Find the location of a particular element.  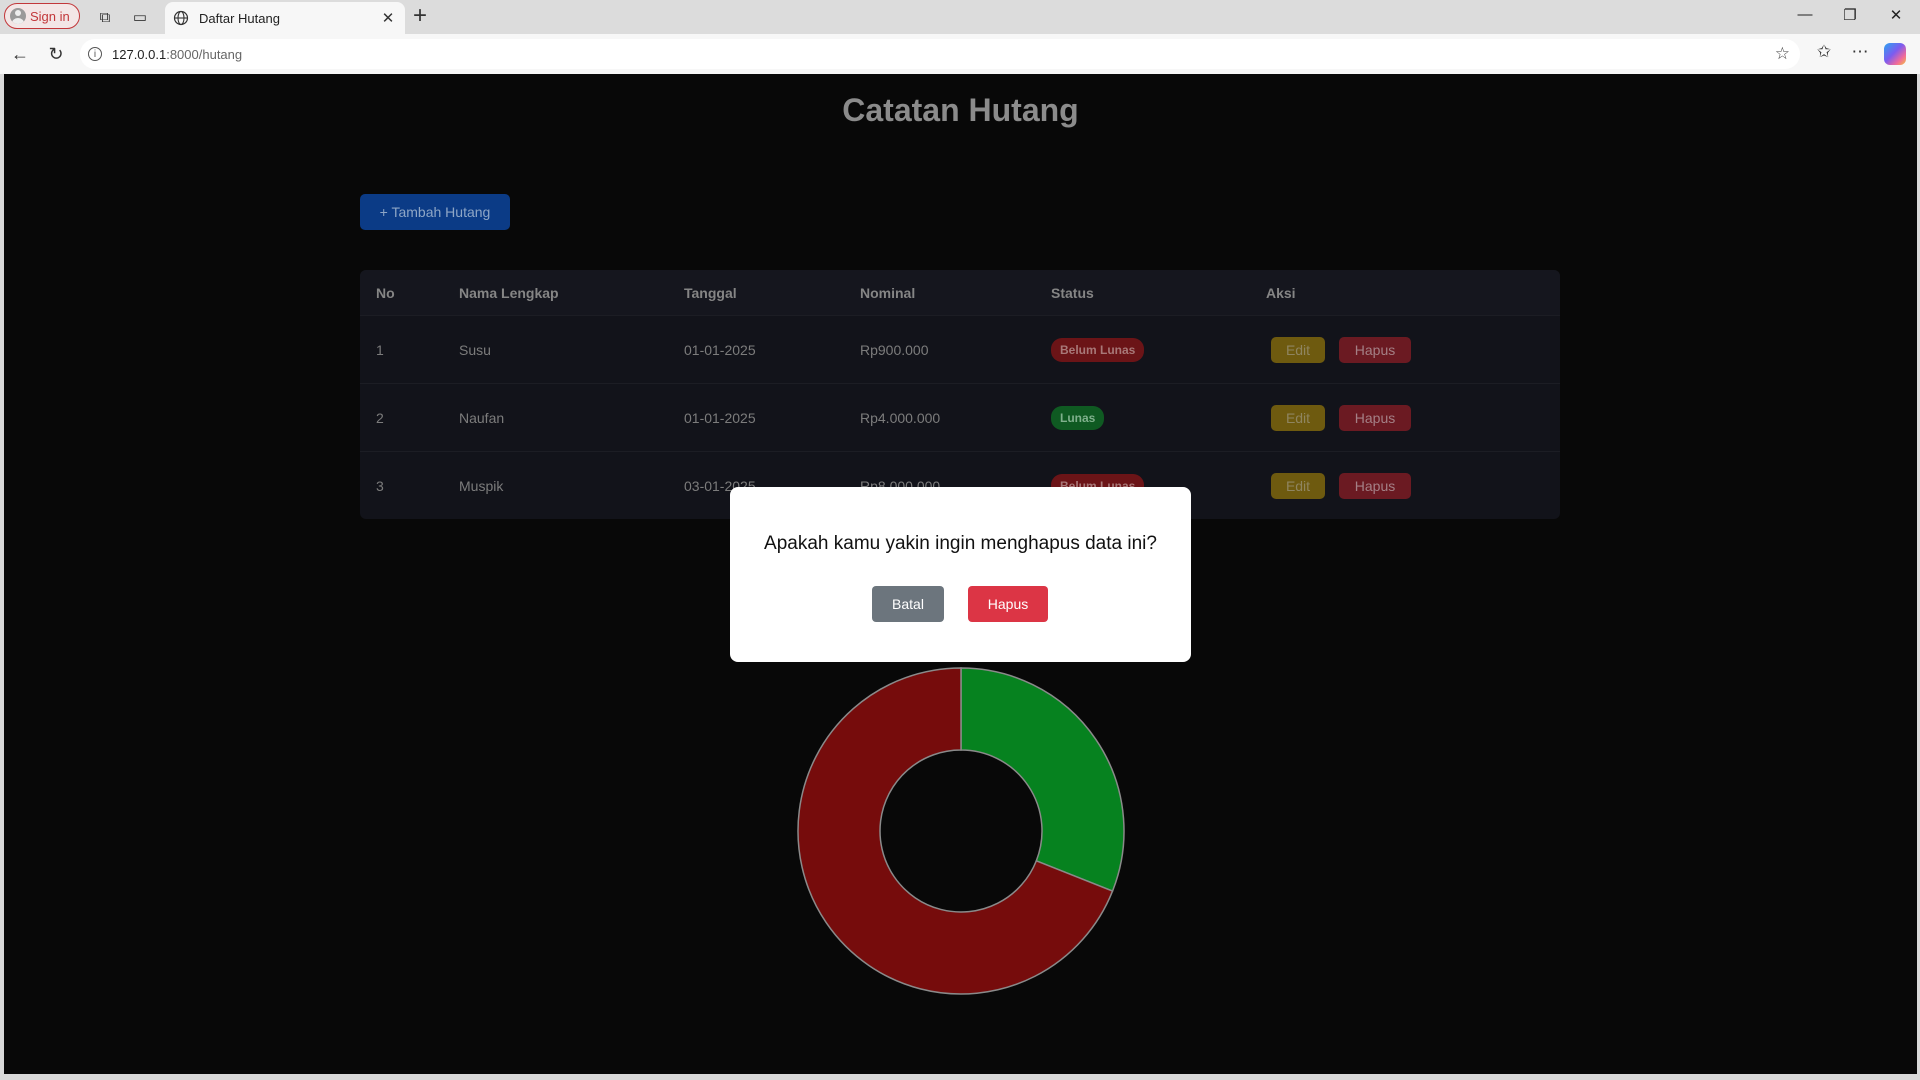

status-badge: Lunas is located at coordinates (1078, 417).